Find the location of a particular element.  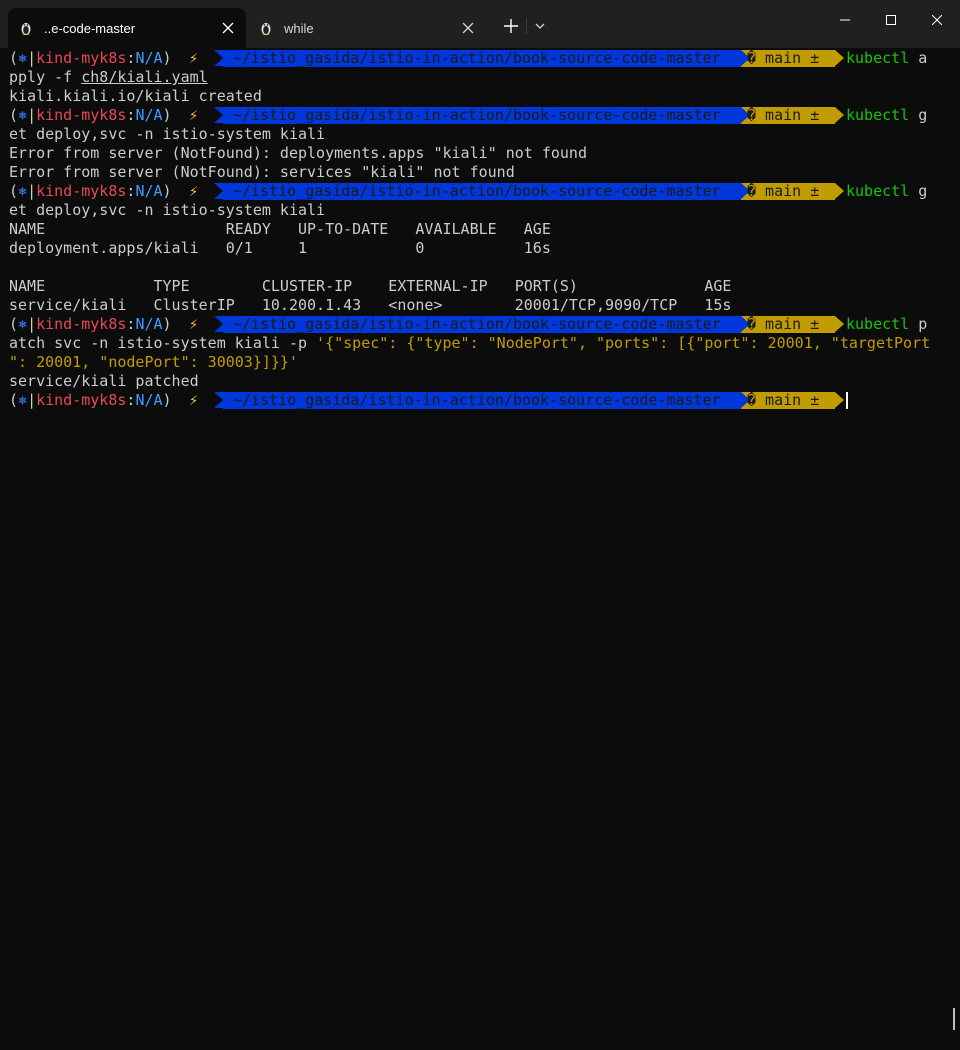

output-line: service/kiali patched is located at coordinates (104, 381).